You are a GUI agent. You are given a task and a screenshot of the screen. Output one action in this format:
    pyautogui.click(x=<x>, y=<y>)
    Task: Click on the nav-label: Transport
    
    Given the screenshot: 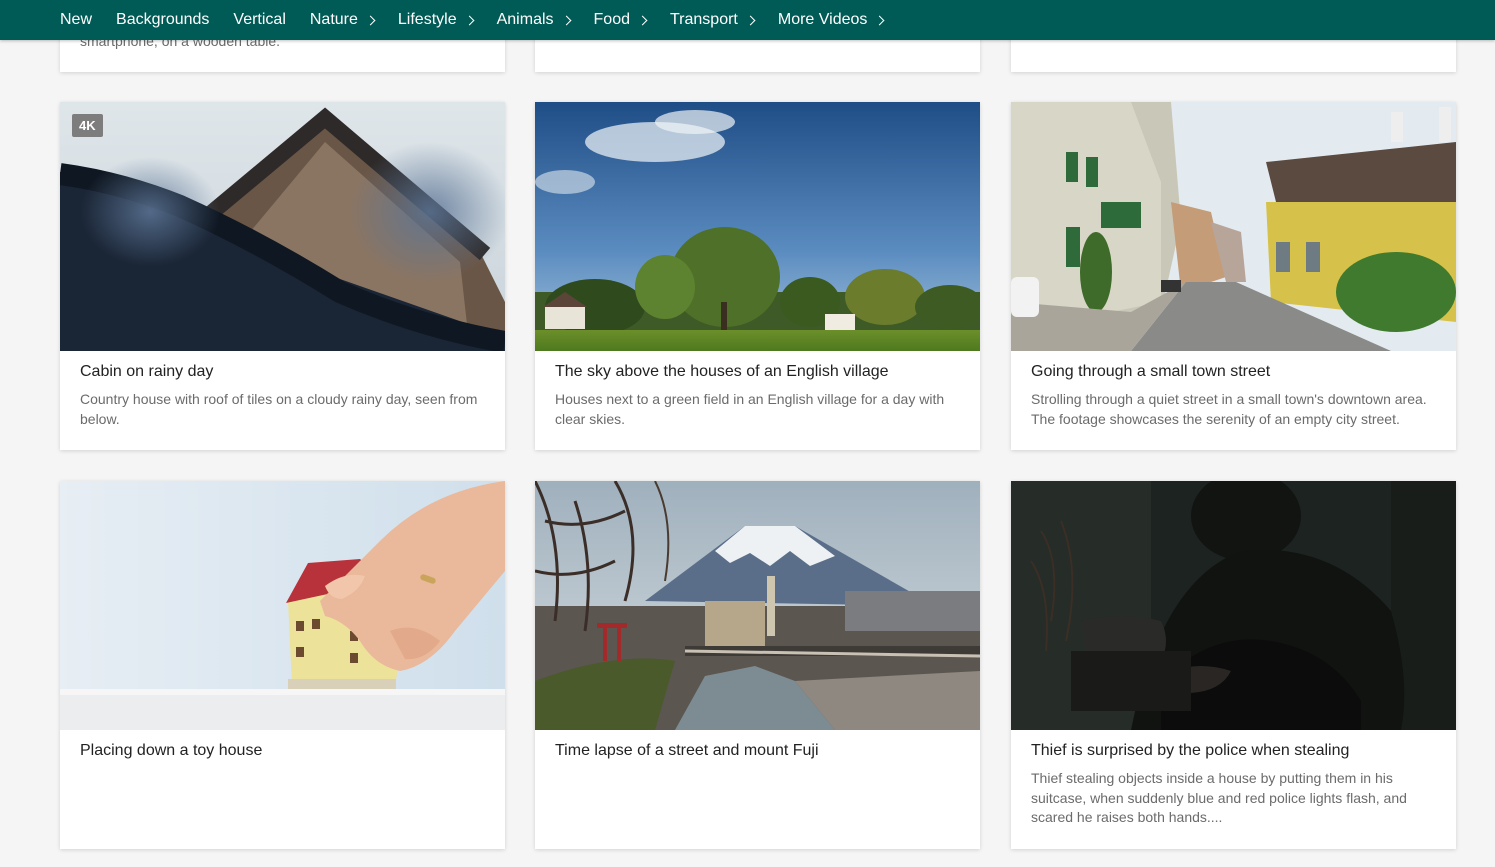 What is the action you would take?
    pyautogui.click(x=703, y=19)
    